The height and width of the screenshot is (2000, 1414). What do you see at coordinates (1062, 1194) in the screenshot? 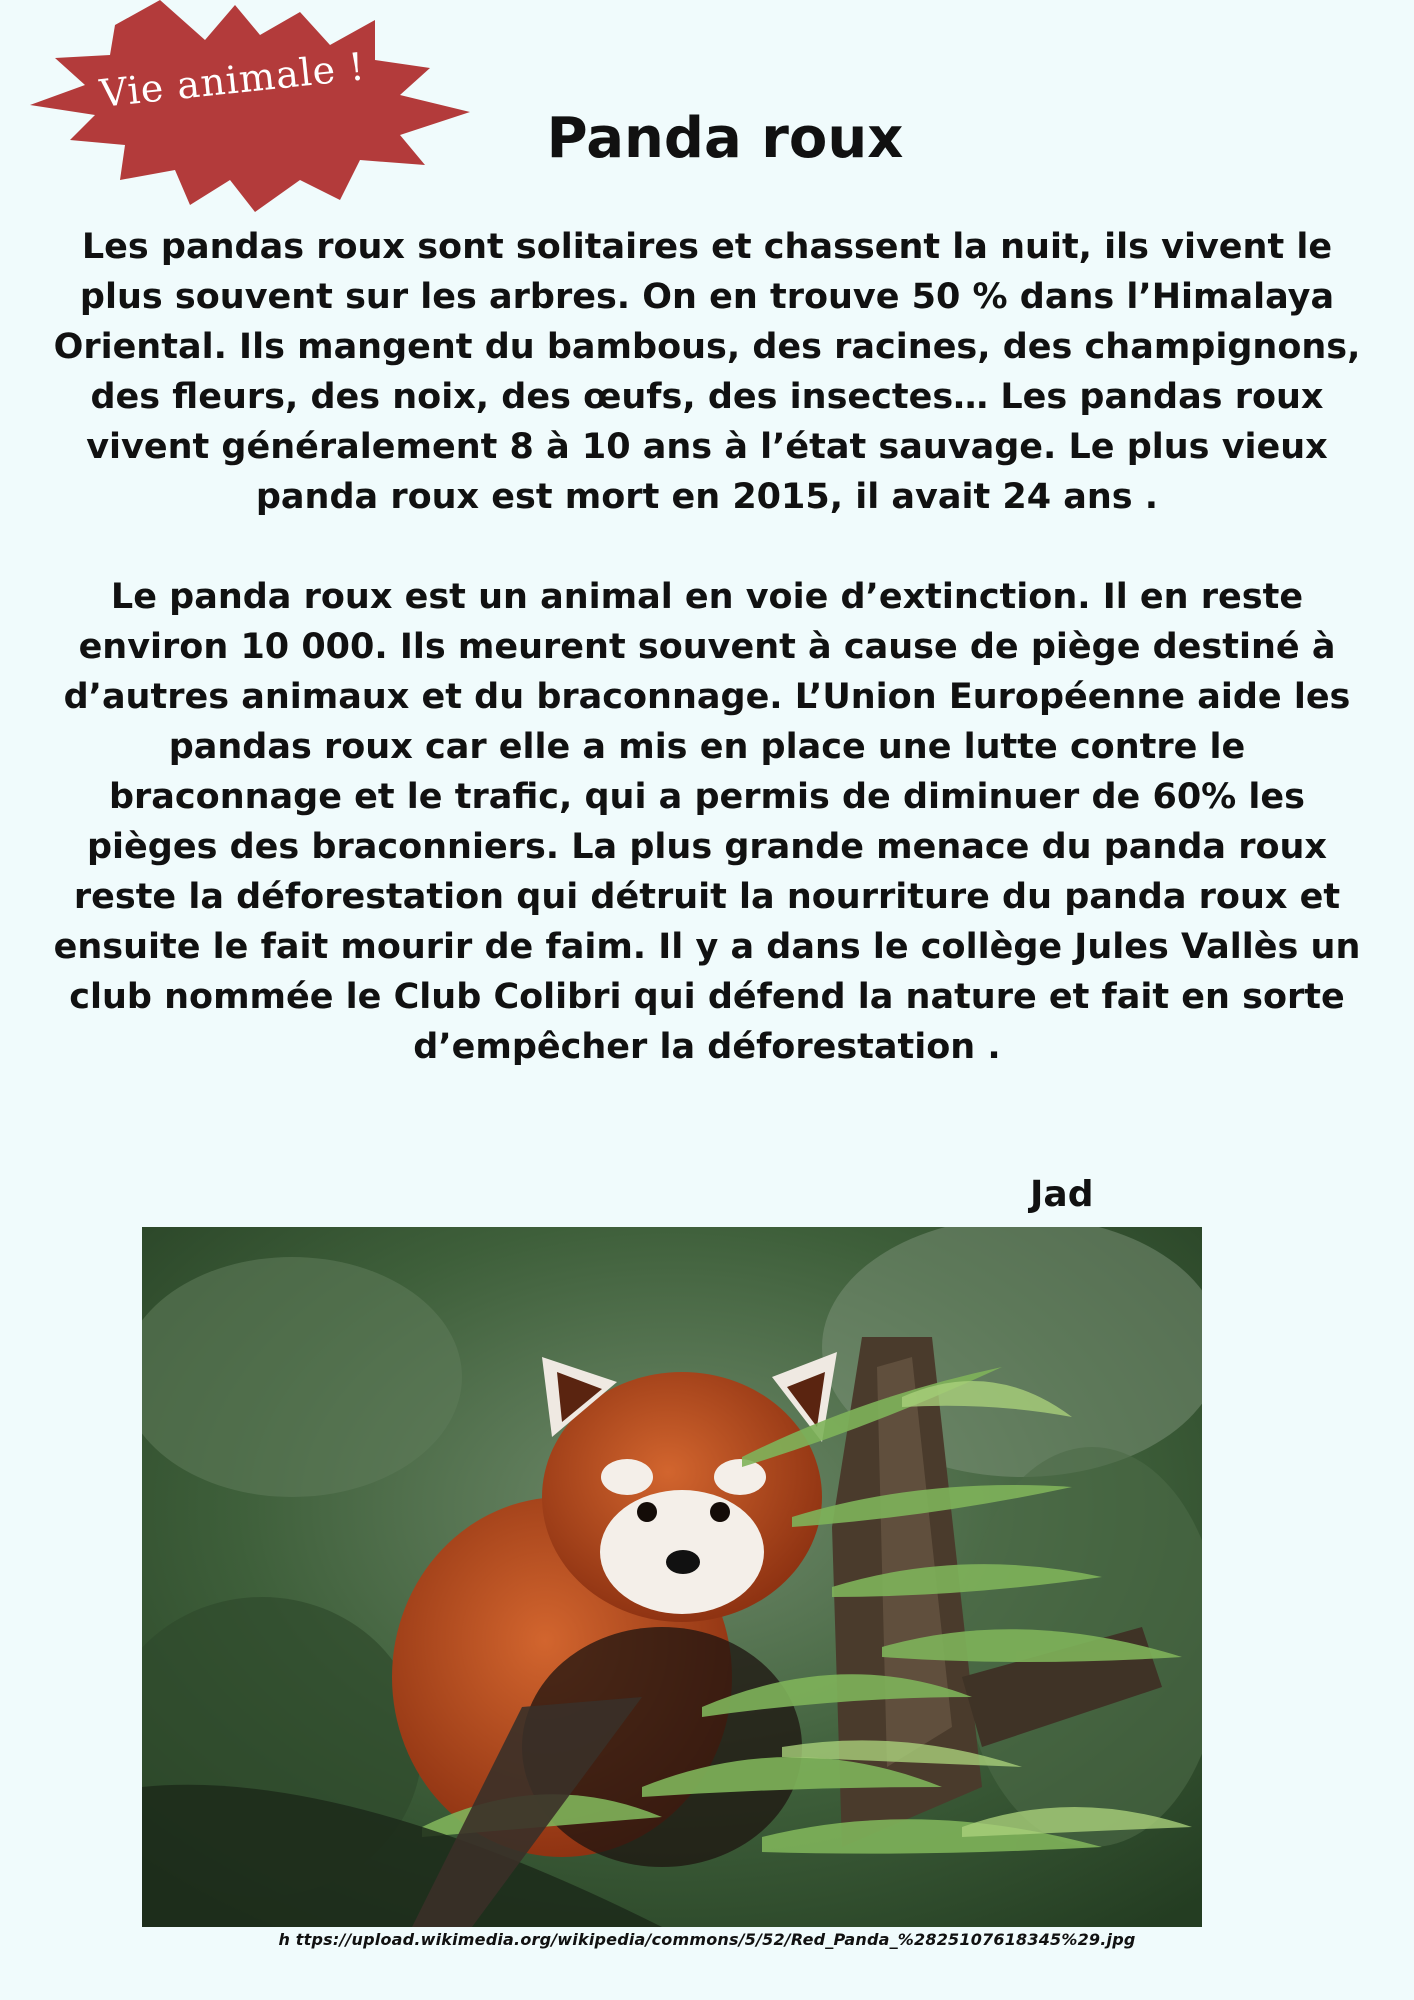
I see `author-signature: Jad` at bounding box center [1062, 1194].